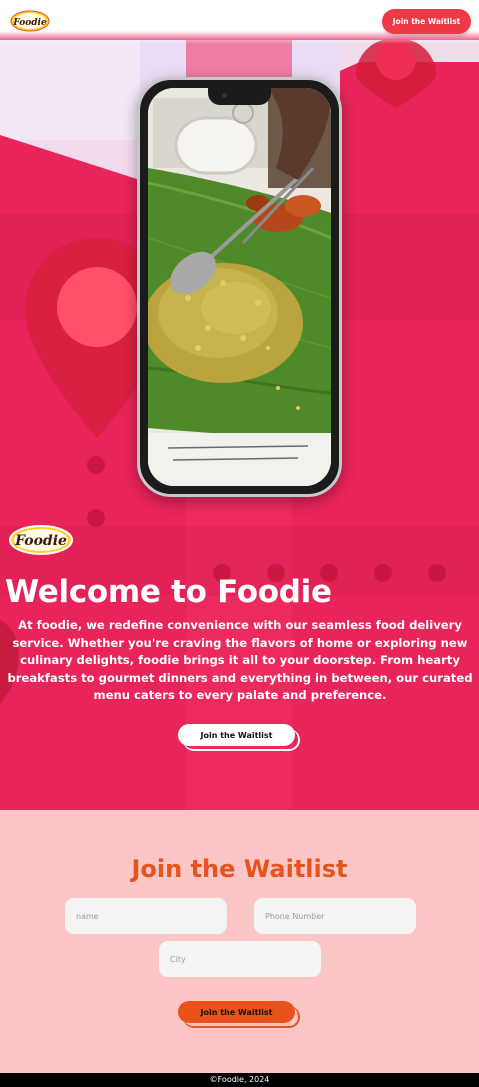  I want to click on footer: ©Foodie, 2024, so click(239, 1080).